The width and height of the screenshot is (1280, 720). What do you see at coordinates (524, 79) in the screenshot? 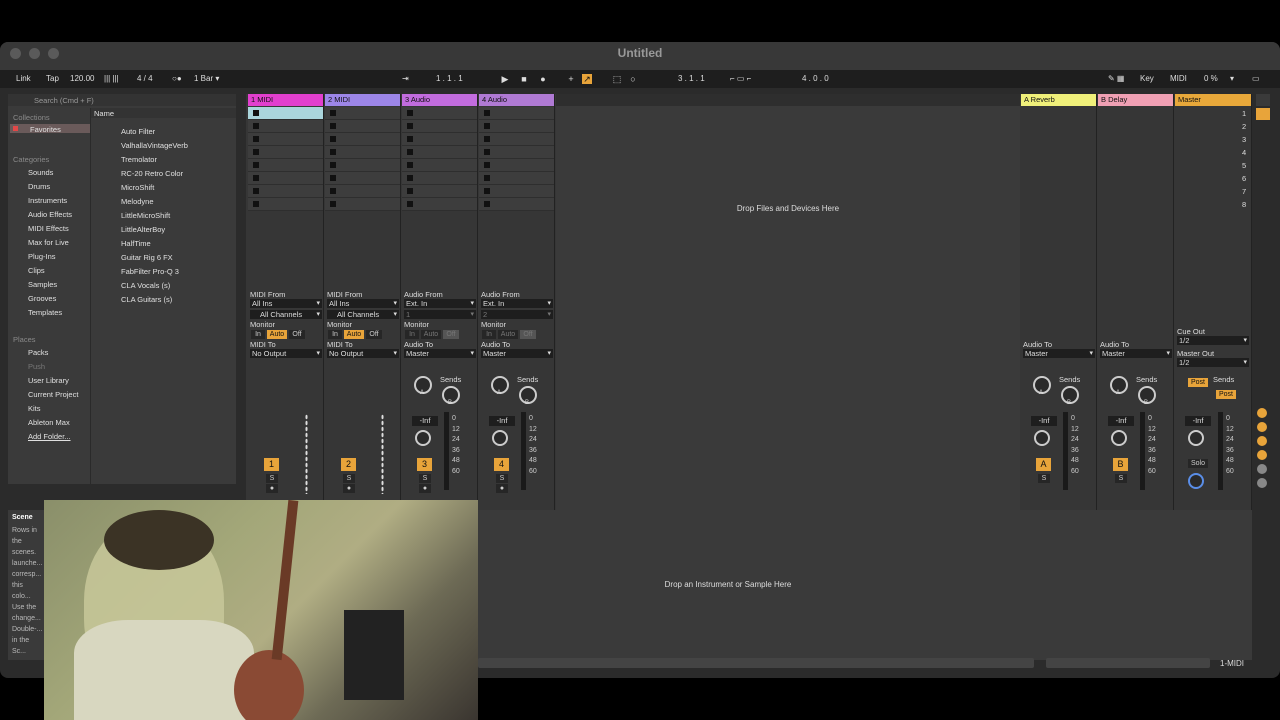
I see `stop-icon: ■` at bounding box center [524, 79].